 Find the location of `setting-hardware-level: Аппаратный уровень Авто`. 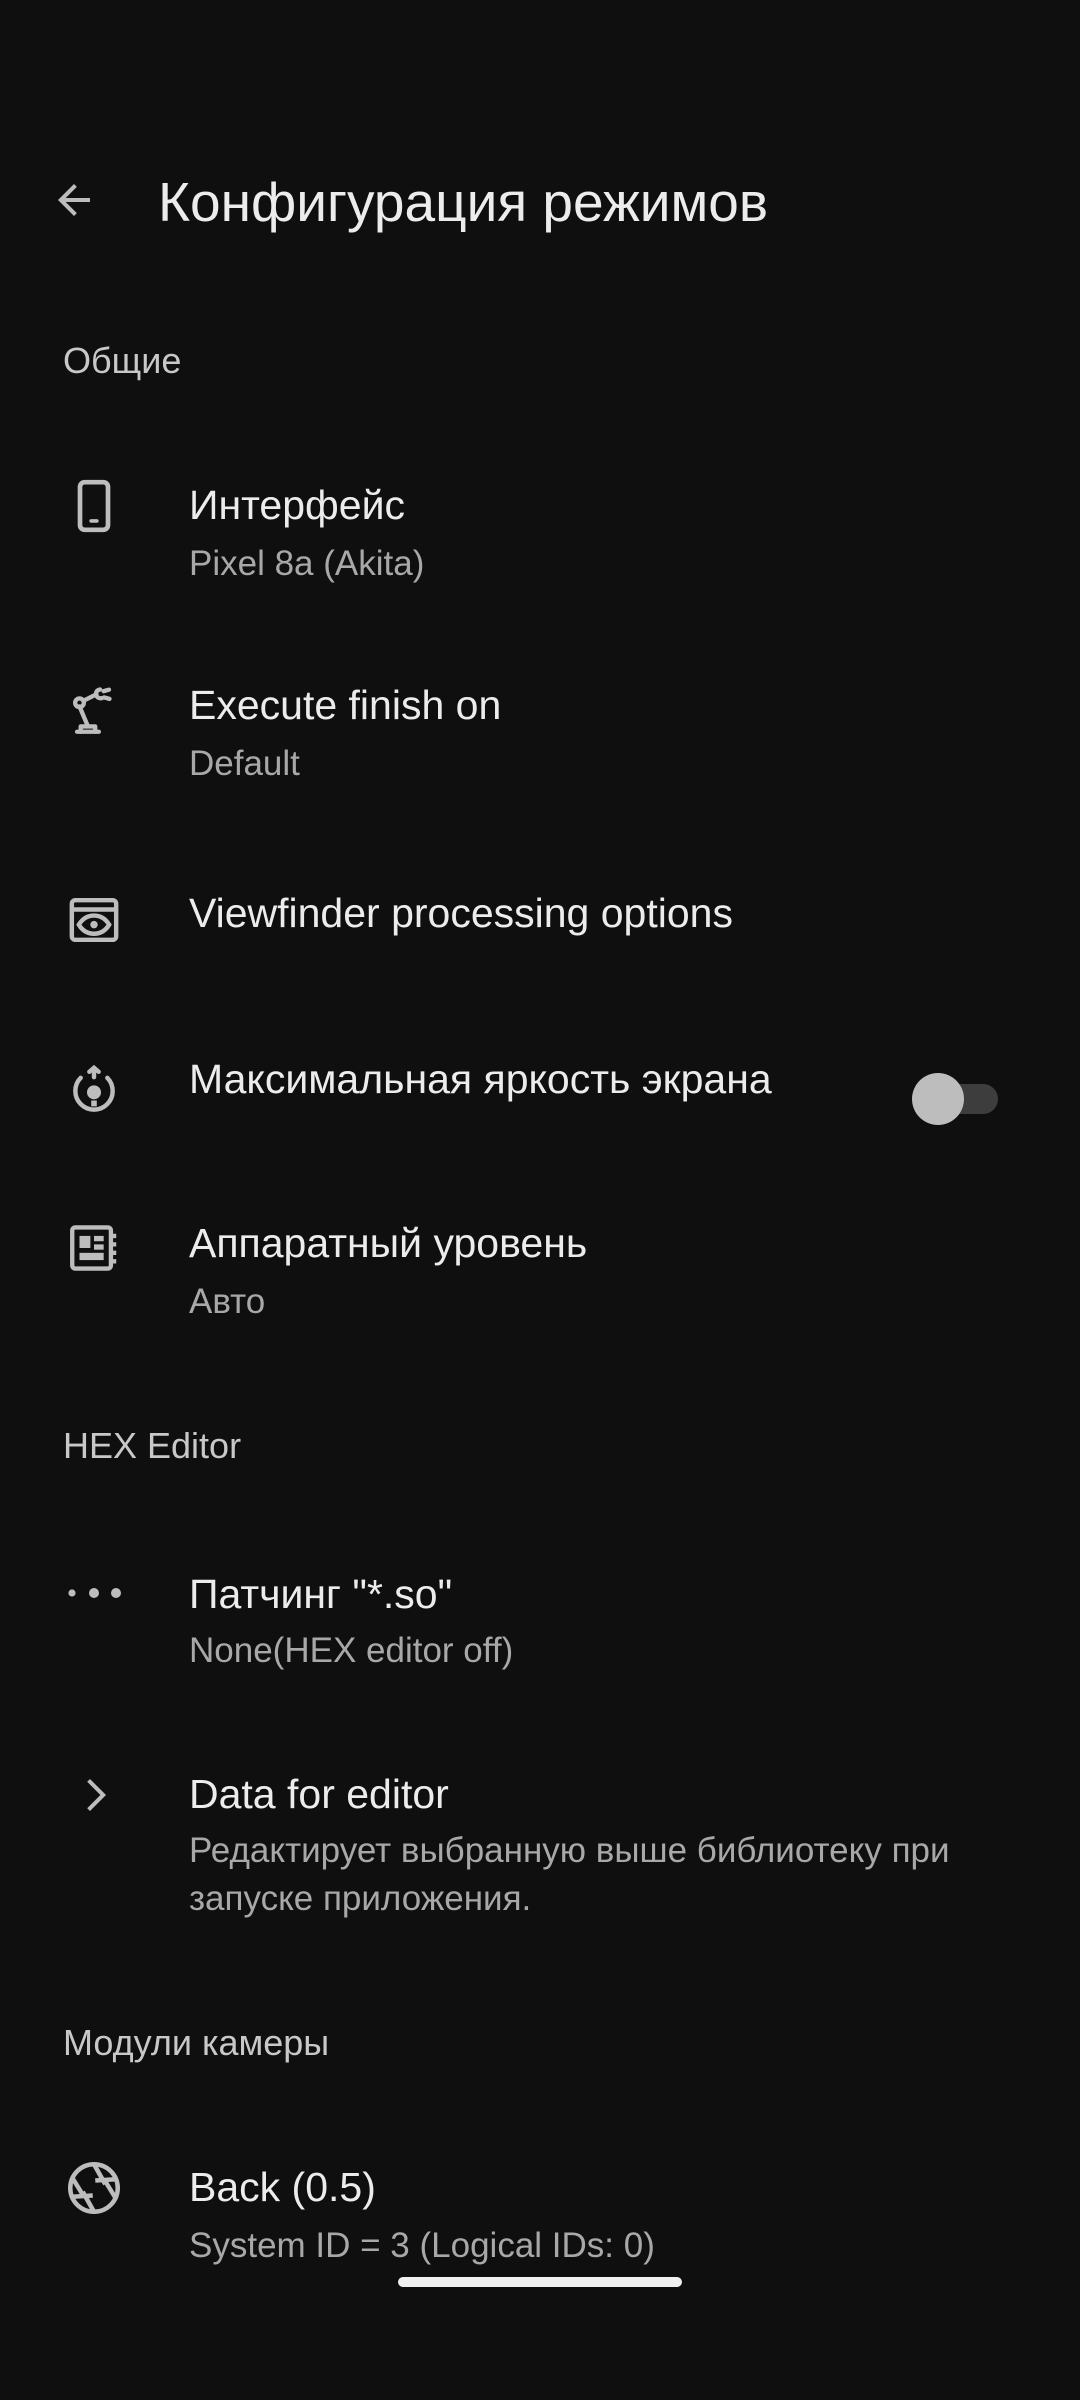

setting-hardware-level: Аппаратный уровень Авто is located at coordinates (540, 1270).